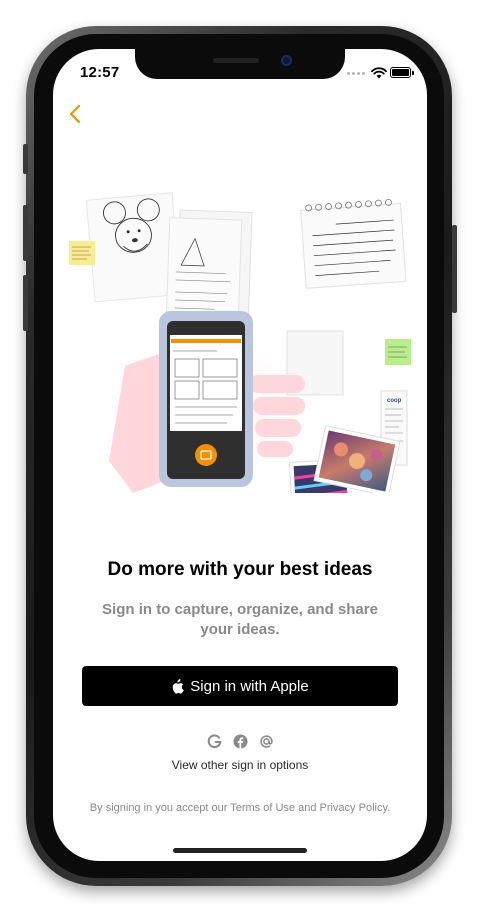 The height and width of the screenshot is (910, 480). What do you see at coordinates (379, 75) in the screenshot?
I see `wifi-icon` at bounding box center [379, 75].